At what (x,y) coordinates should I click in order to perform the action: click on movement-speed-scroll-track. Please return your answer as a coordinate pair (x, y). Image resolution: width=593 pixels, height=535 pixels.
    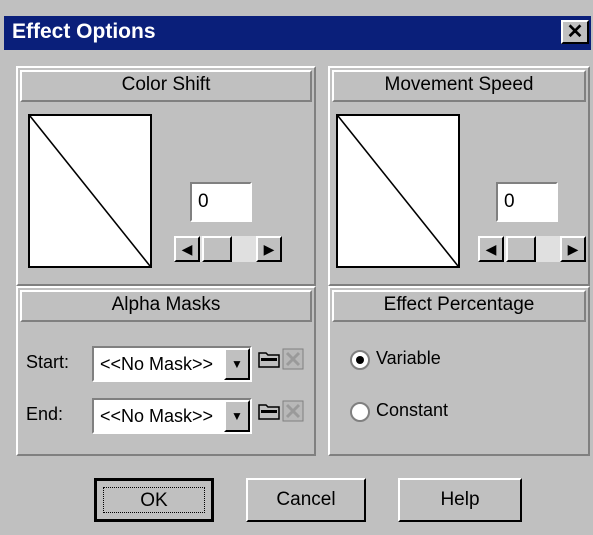
    Looking at the image, I should click on (532, 249).